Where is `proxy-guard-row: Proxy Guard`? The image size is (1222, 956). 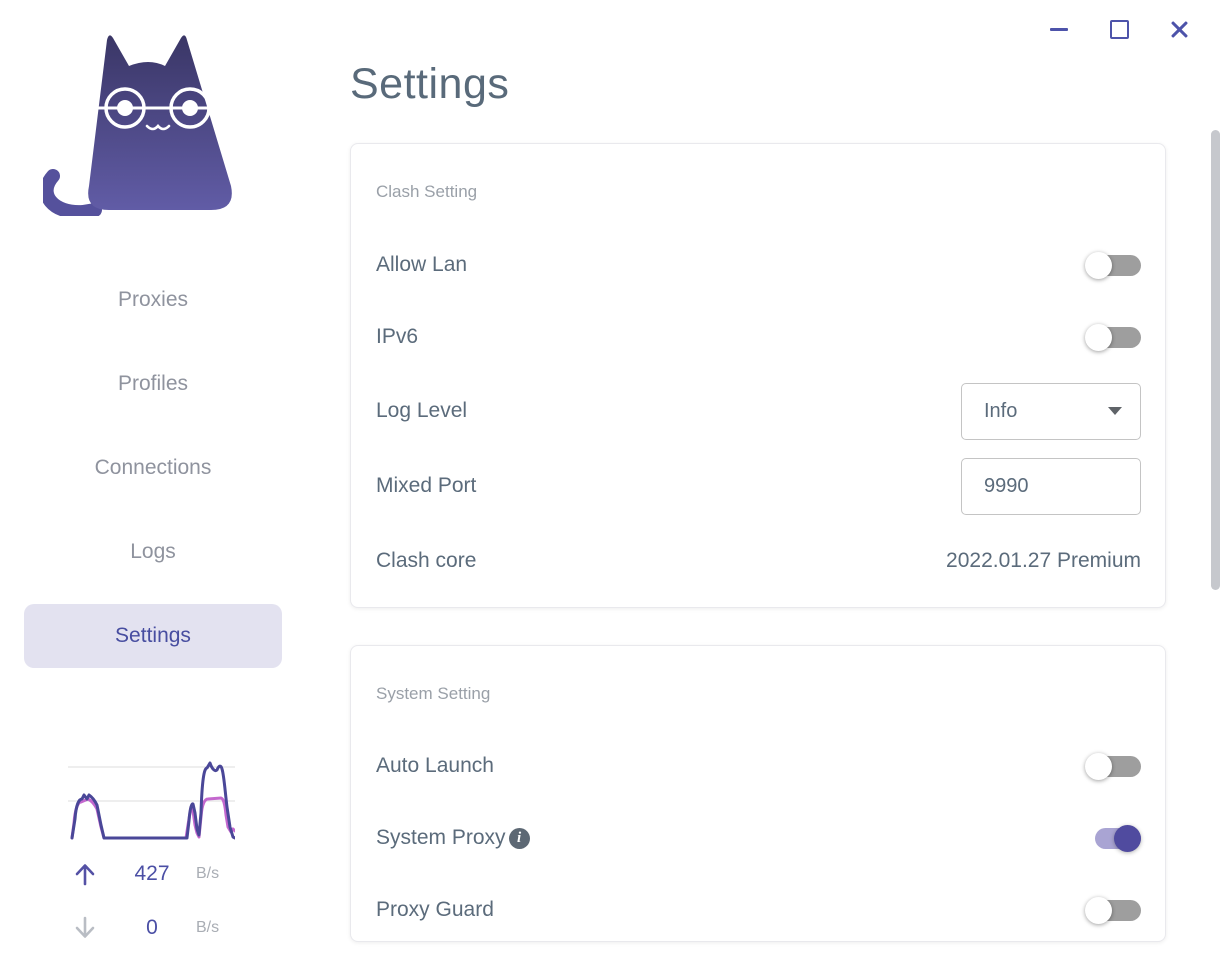 proxy-guard-row: Proxy Guard is located at coordinates (758, 910).